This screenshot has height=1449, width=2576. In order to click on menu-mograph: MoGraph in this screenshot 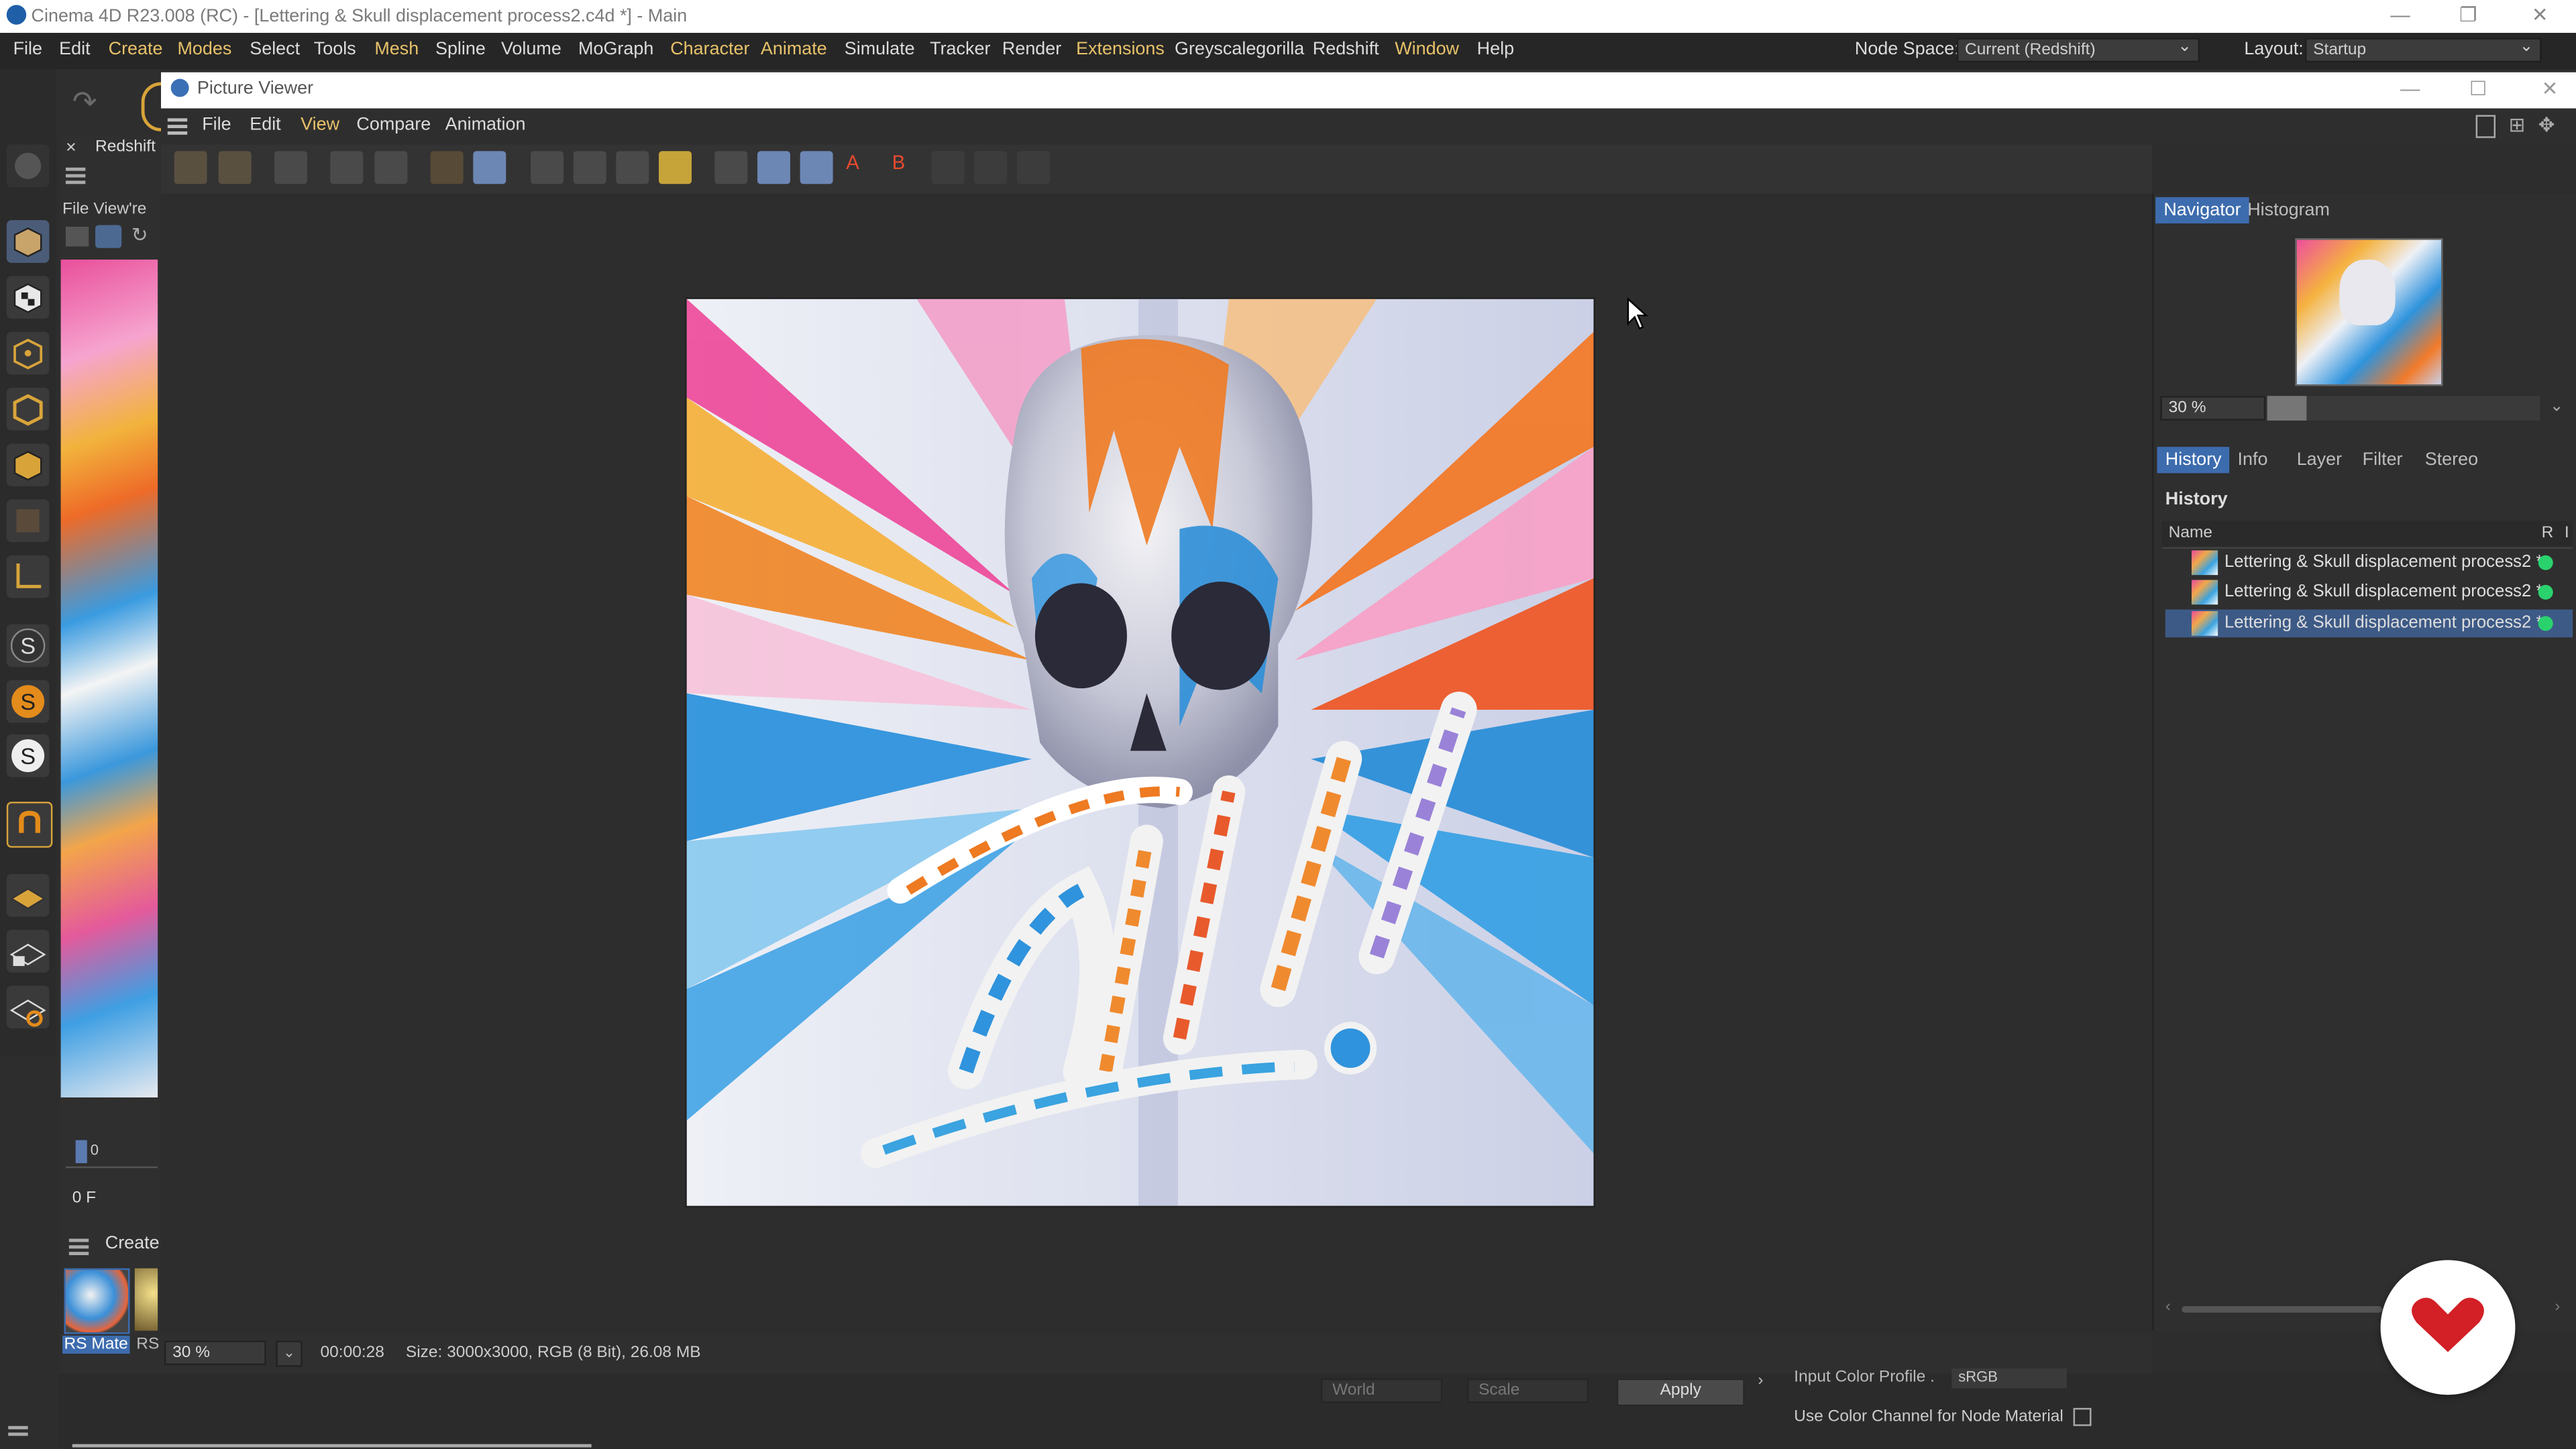, I will do `click(615, 49)`.